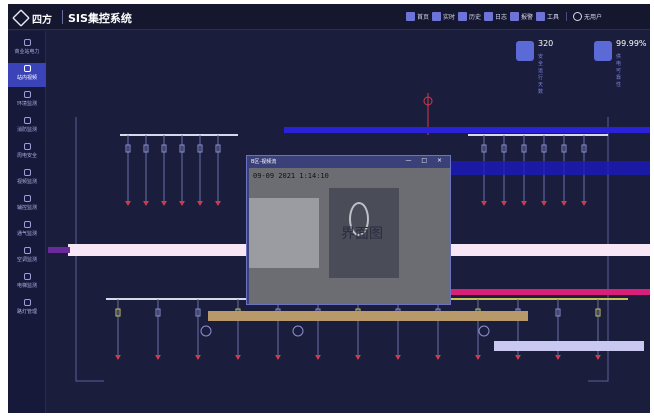 Image resolution: width=654 pixels, height=417 pixels. What do you see at coordinates (398, 357) in the screenshot?
I see `feeder-lower-7-load-arrow` at bounding box center [398, 357].